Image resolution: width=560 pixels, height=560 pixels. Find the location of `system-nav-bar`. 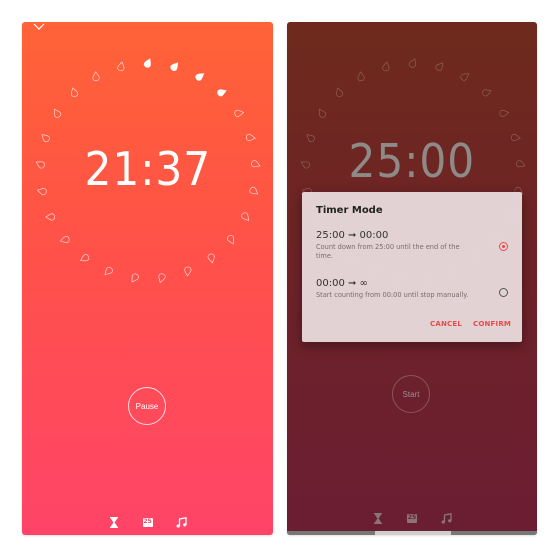

system-nav-bar is located at coordinates (412, 533).